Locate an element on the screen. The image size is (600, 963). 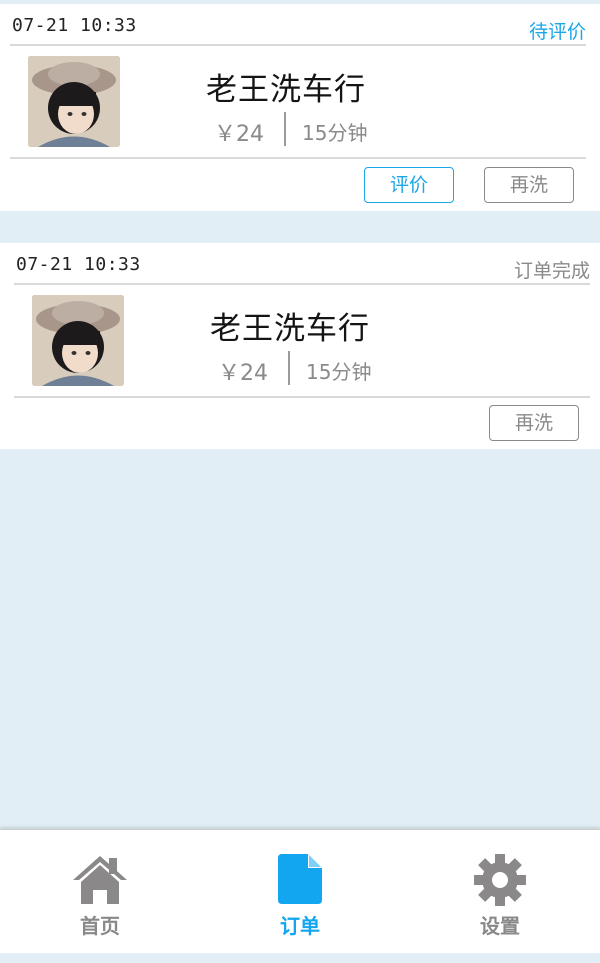
order-status-completed: 订单完成 is located at coordinates (551, 271).